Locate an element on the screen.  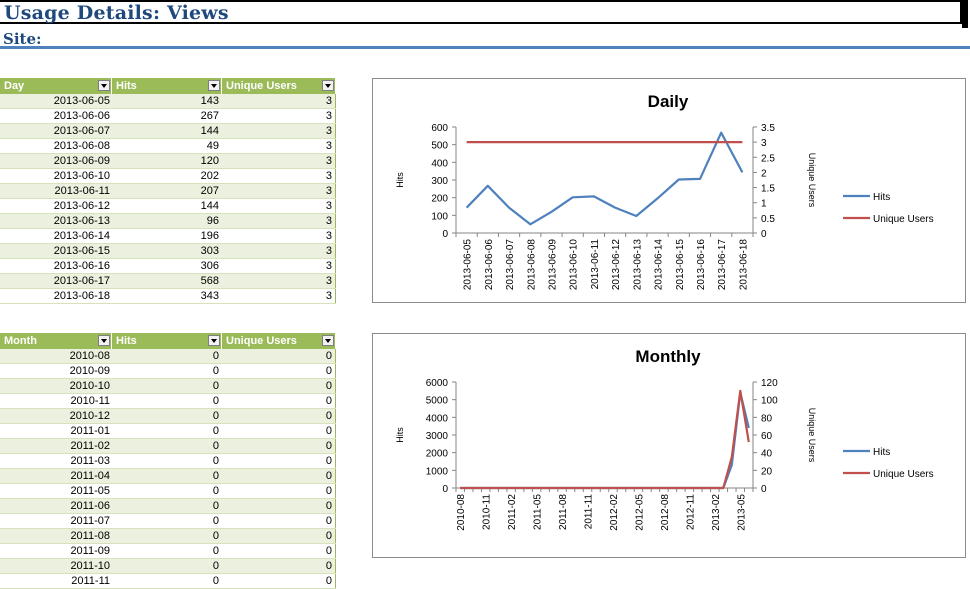
table-cell: 143 is located at coordinates (167, 101).